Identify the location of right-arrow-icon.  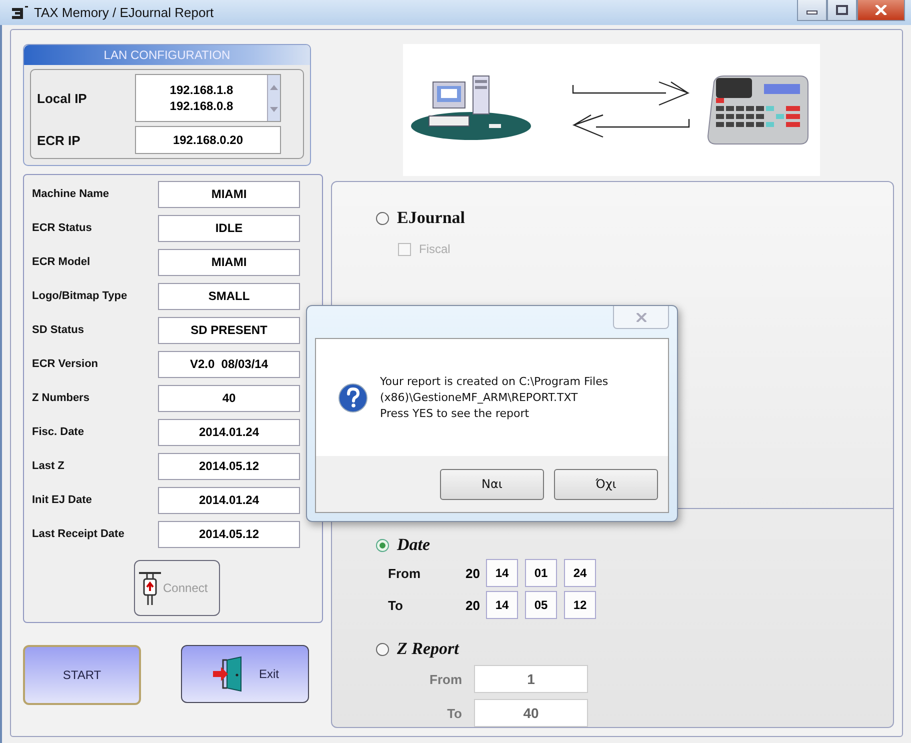
(631, 94).